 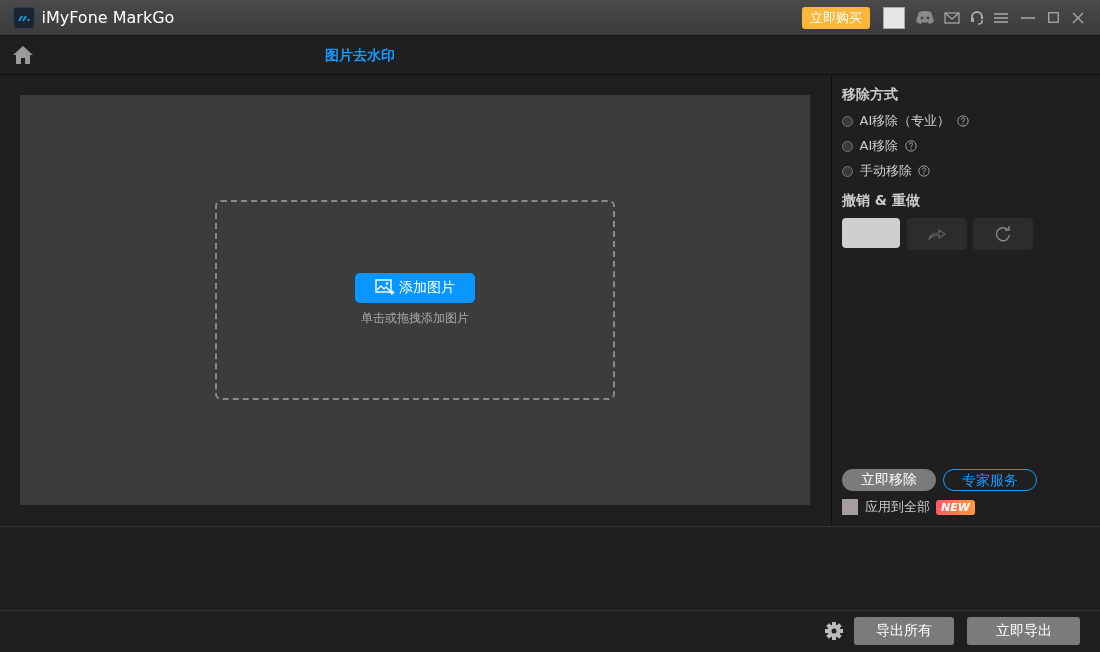 I want to click on game-controller-icon, so click(x=924, y=17).